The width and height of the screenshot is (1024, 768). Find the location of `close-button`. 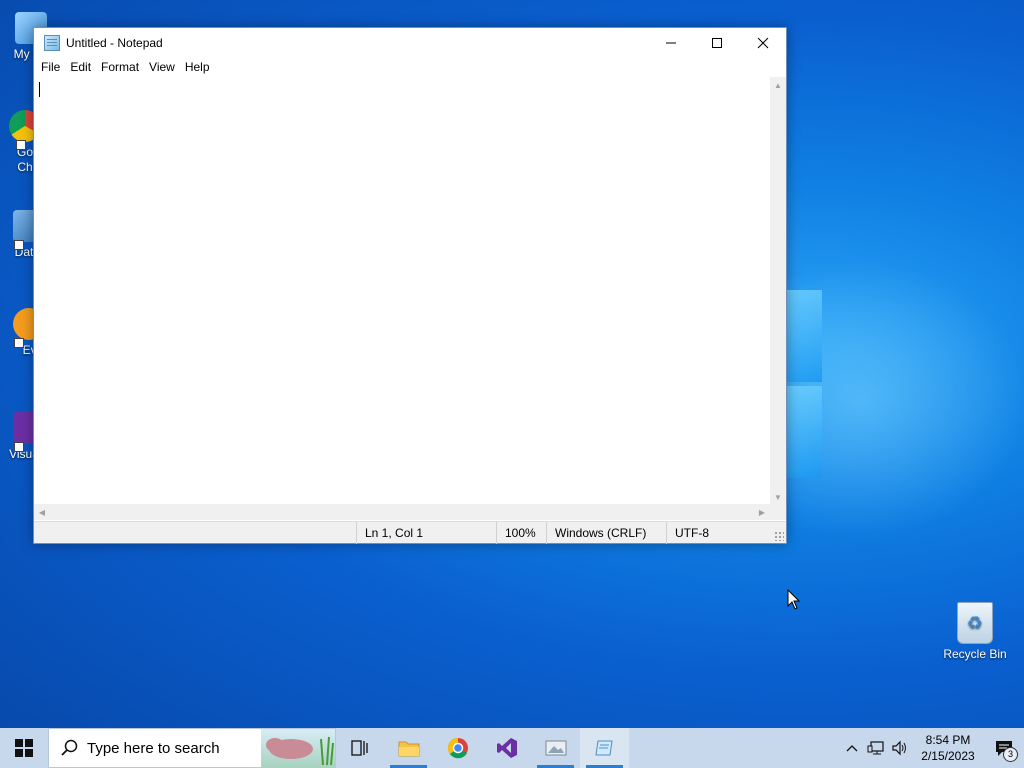

close-button is located at coordinates (763, 42).